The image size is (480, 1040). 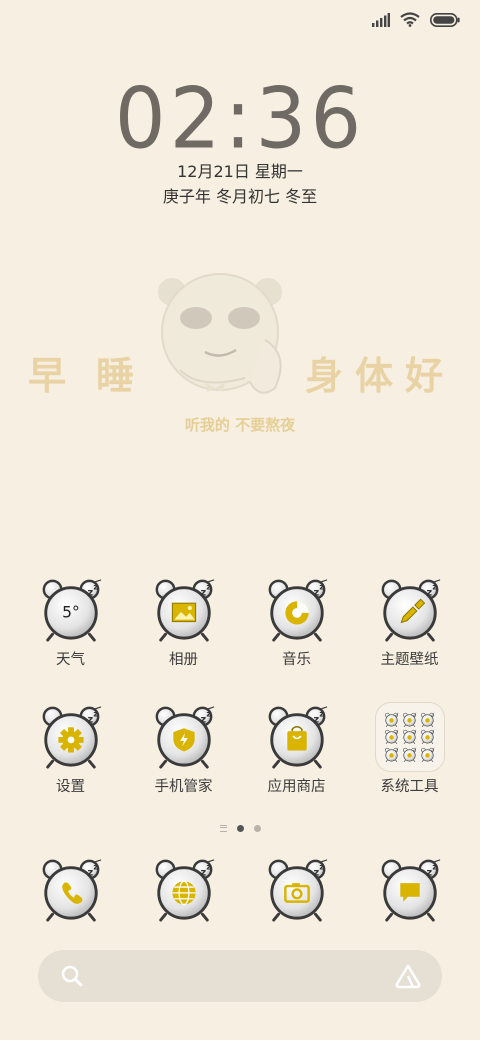 I want to click on browser-globe-icon, so click(x=185, y=890).